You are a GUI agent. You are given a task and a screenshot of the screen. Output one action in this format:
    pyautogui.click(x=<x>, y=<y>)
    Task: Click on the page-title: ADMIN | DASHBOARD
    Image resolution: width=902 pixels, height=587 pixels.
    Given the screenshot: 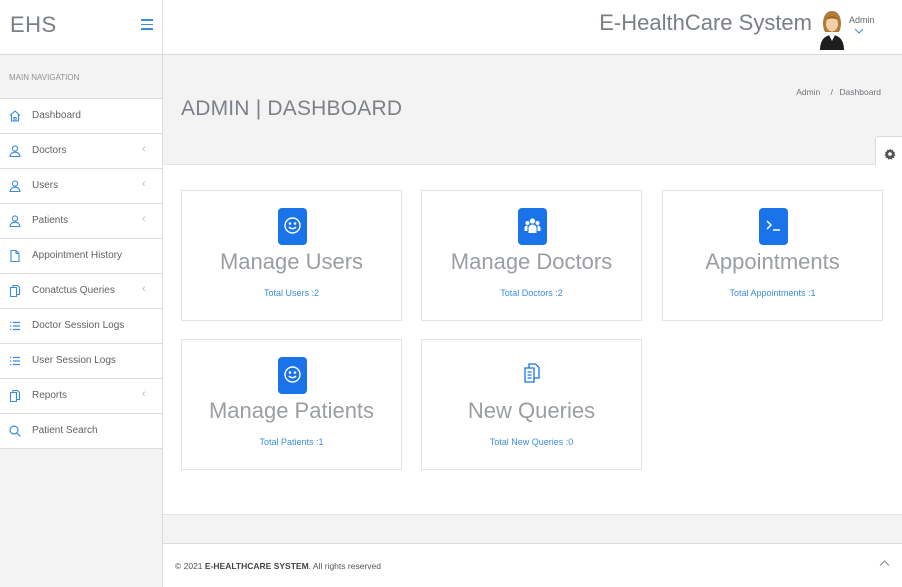 What is the action you would take?
    pyautogui.click(x=292, y=108)
    